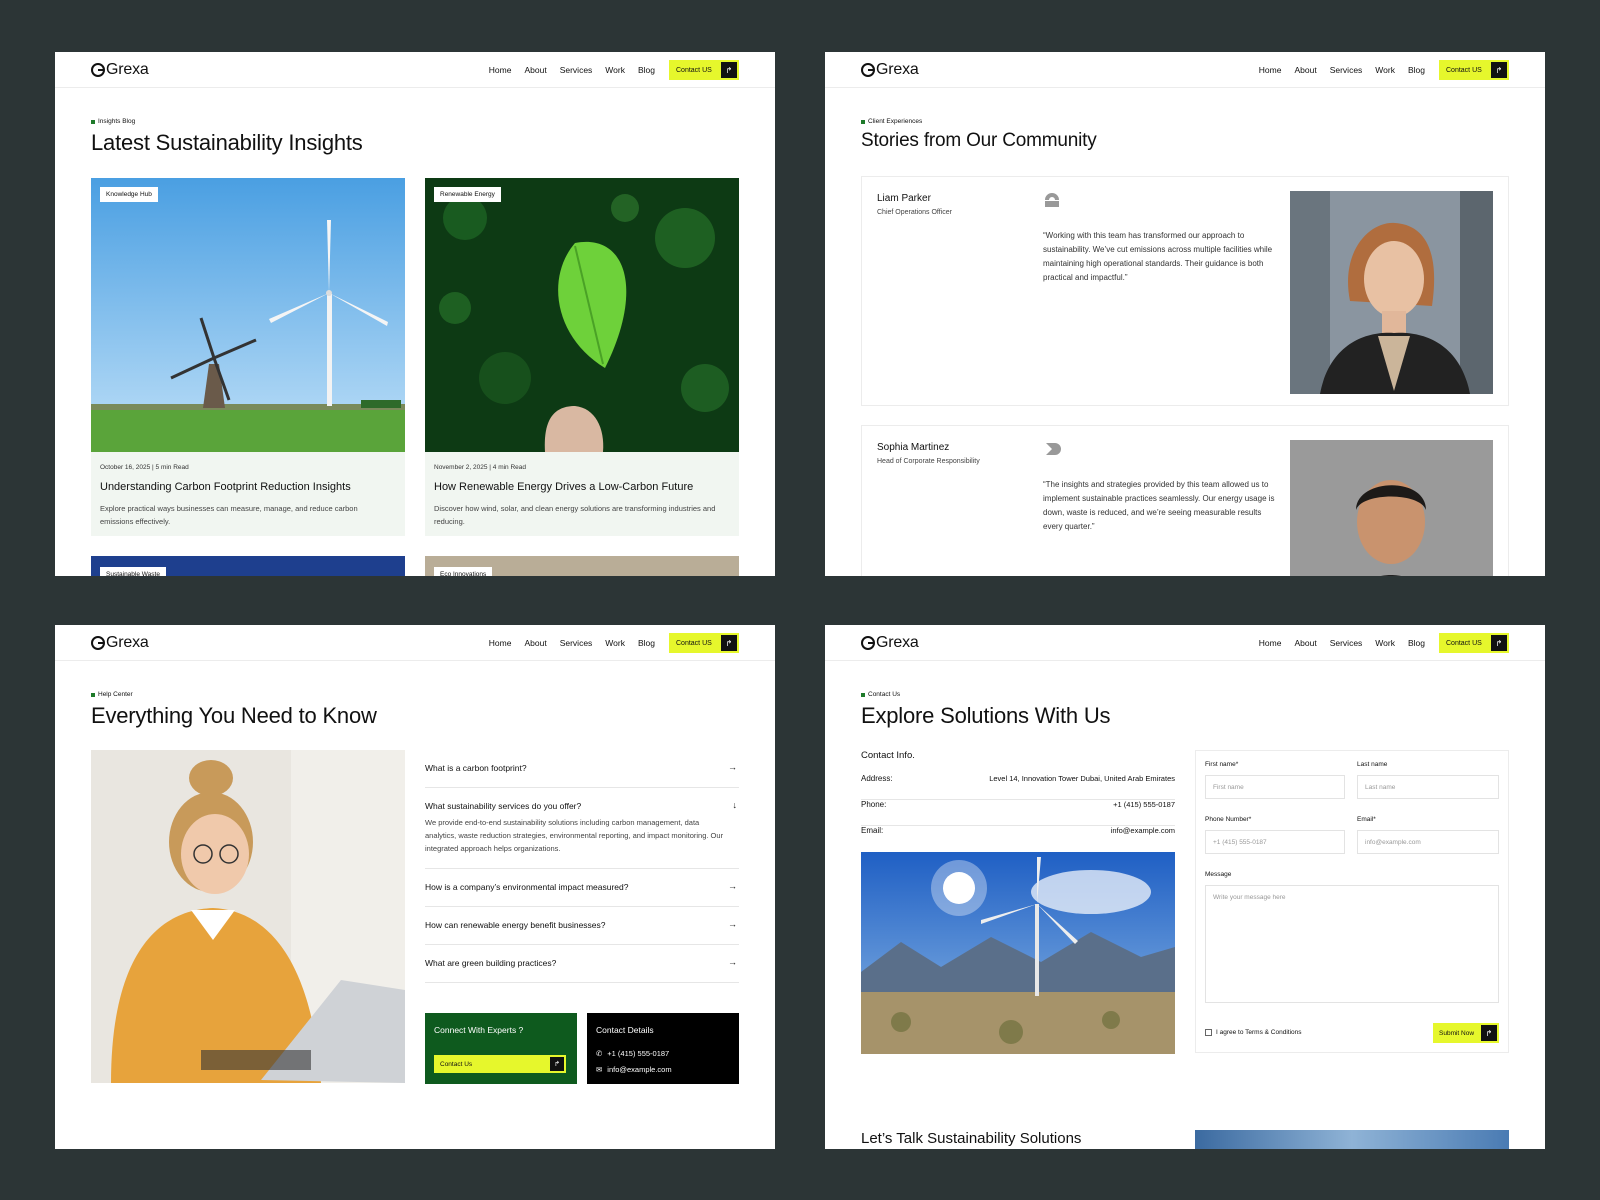 The height and width of the screenshot is (1200, 1600). What do you see at coordinates (1372, 764) in the screenshot?
I see `last-name-label: Last name` at bounding box center [1372, 764].